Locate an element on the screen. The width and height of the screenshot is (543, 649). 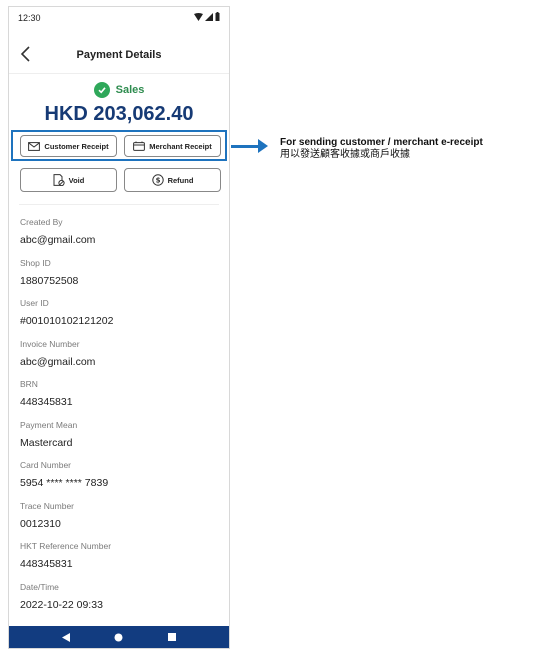
detail-card-number: Card Number 5954 **** **** 7839 is located at coordinates (120, 480).